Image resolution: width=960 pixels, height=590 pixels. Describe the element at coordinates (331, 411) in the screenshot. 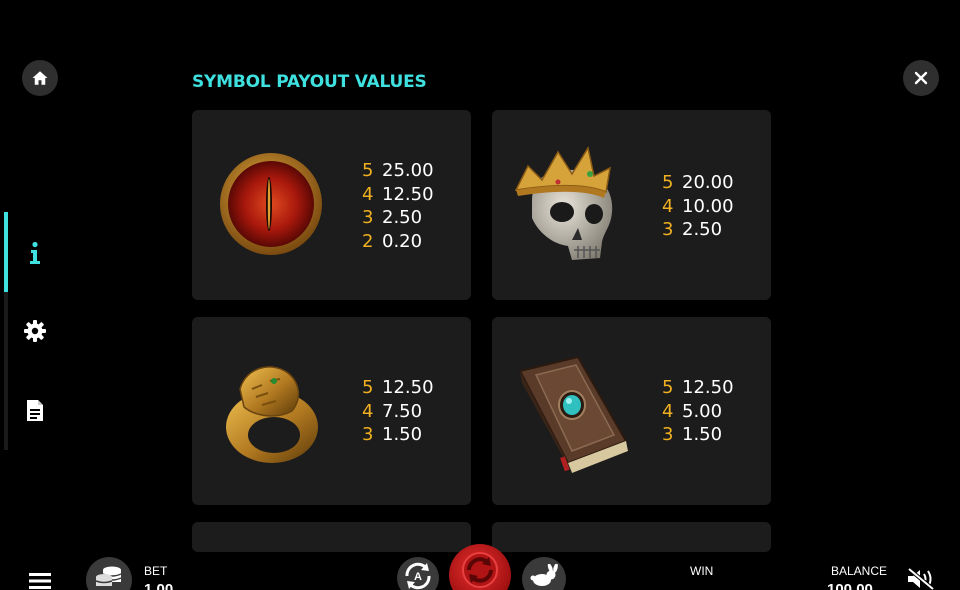

I see `symbol-card-ring: 5 12.50 4 7.50 3 1.50` at that location.